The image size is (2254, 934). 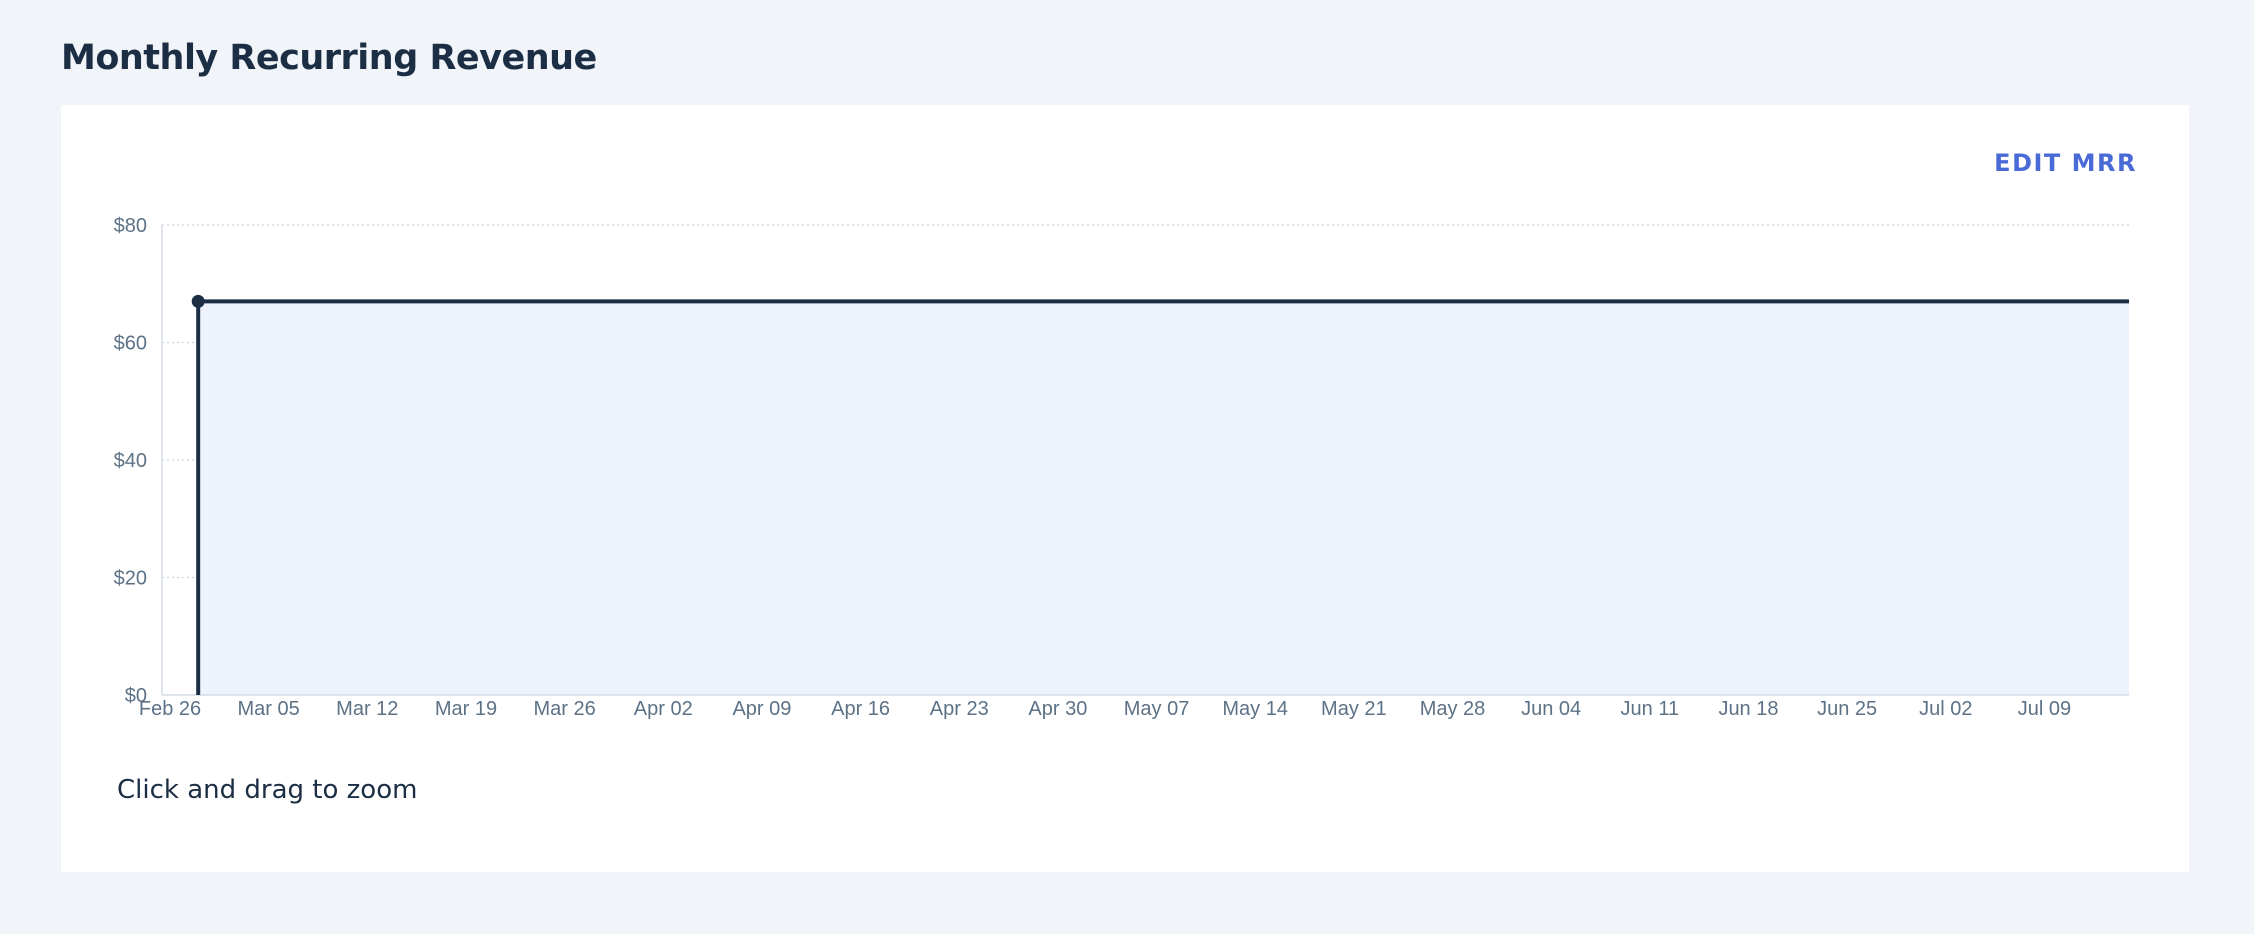 What do you see at coordinates (1157, 709) in the screenshot?
I see `x-tick-label: May 07` at bounding box center [1157, 709].